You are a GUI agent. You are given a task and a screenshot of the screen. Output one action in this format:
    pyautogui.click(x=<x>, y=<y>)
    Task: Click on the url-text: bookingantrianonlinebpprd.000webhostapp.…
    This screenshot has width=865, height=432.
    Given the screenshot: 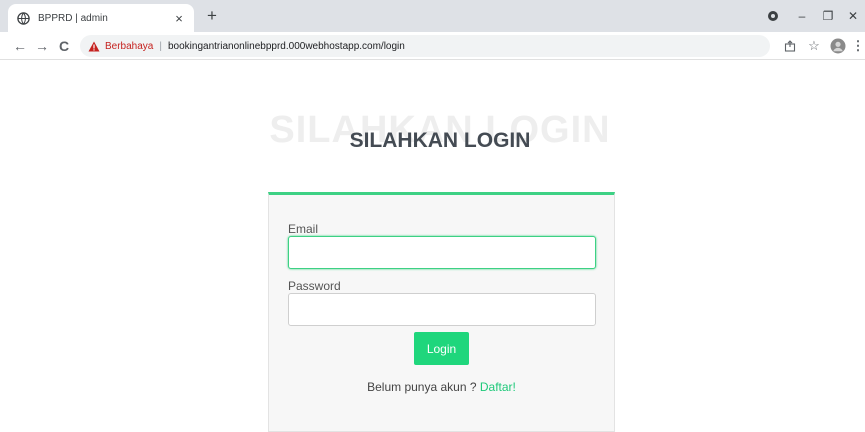 What is the action you would take?
    pyautogui.click(x=286, y=46)
    